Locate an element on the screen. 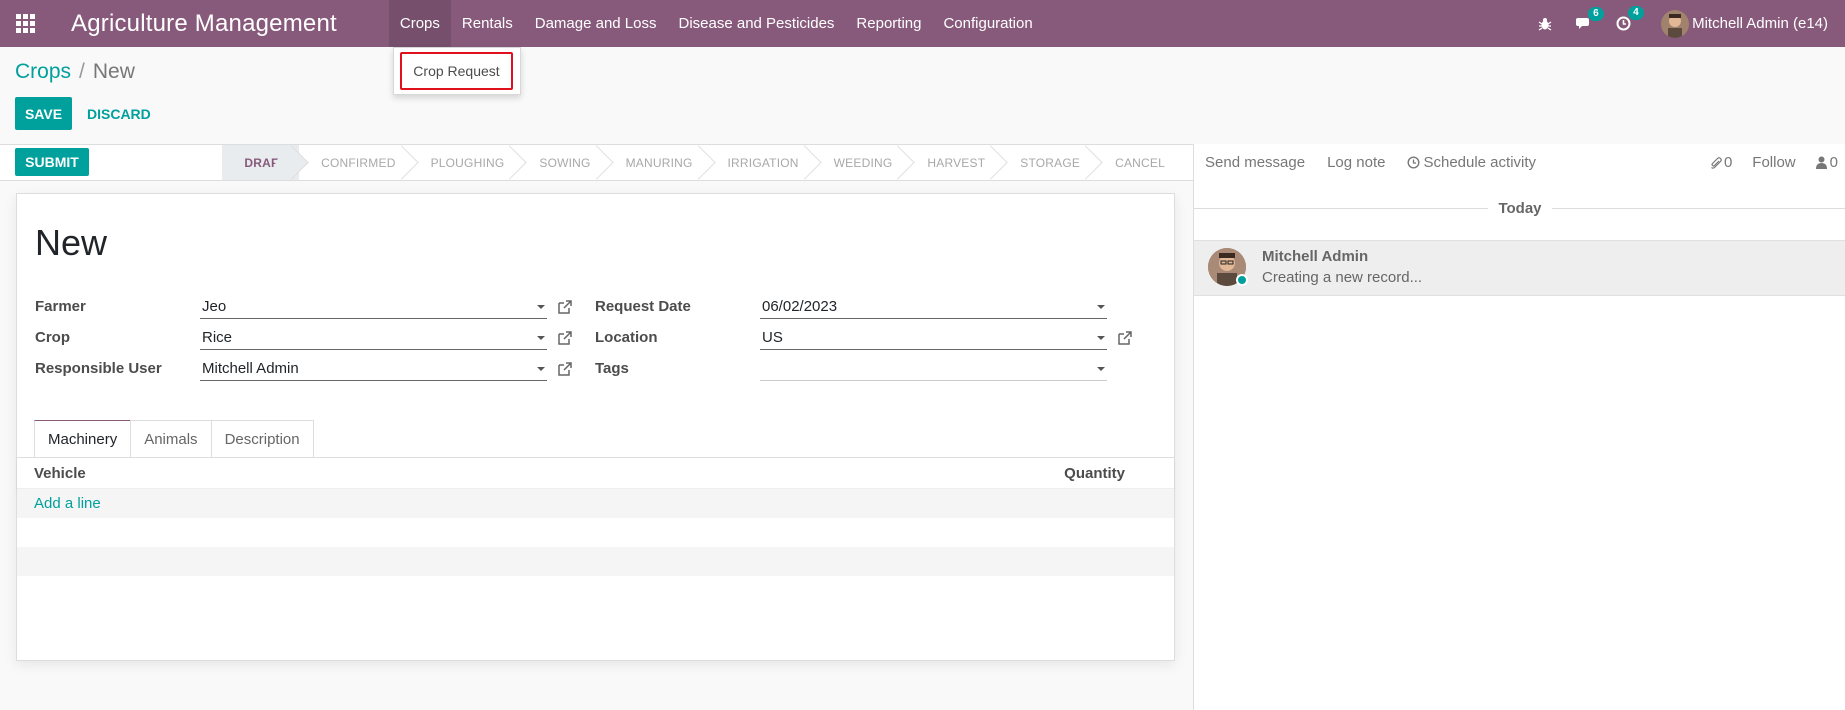 The image size is (1845, 710). location-value: US is located at coordinates (772, 337).